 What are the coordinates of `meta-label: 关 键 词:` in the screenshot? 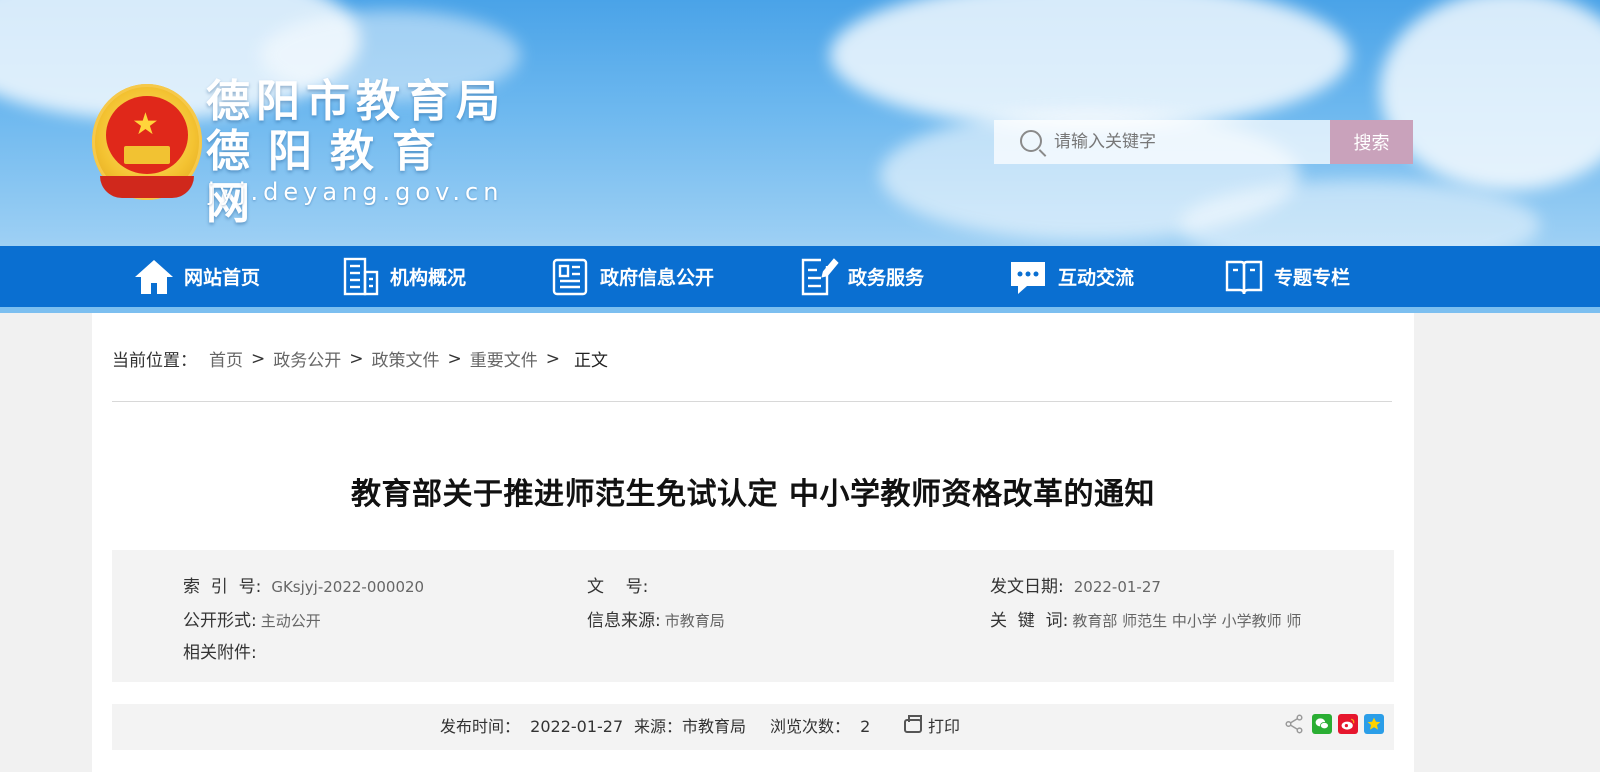 It's located at (1029, 621).